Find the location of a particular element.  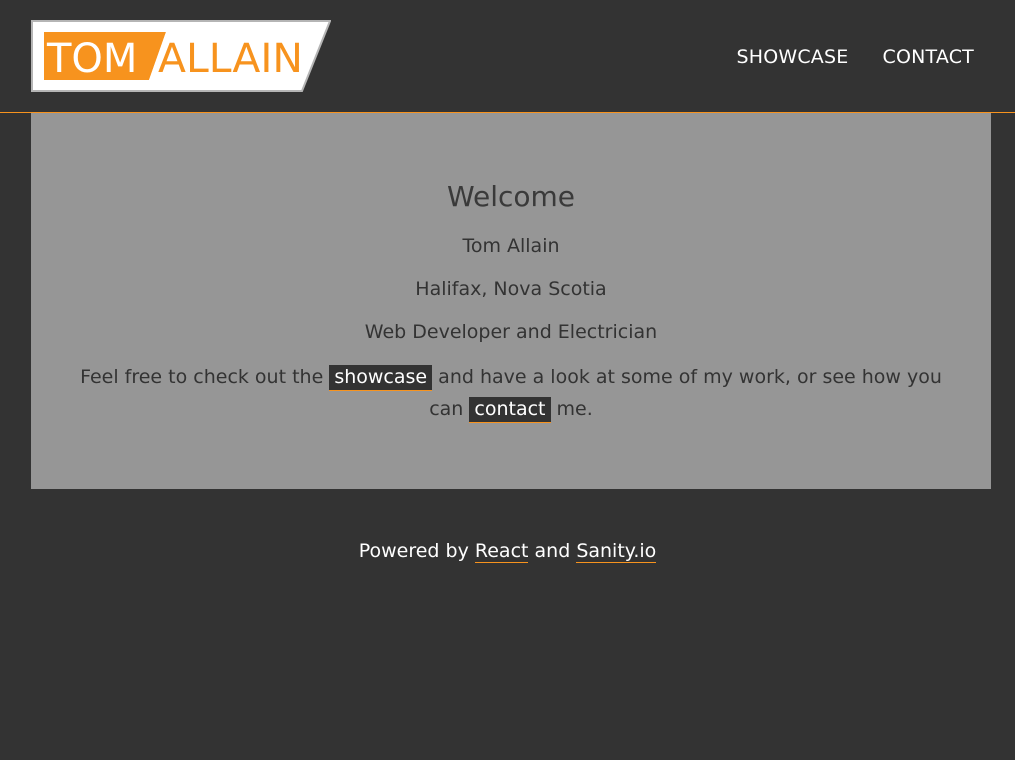

nav-showcase-link: SHOWCASE is located at coordinates (792, 57).